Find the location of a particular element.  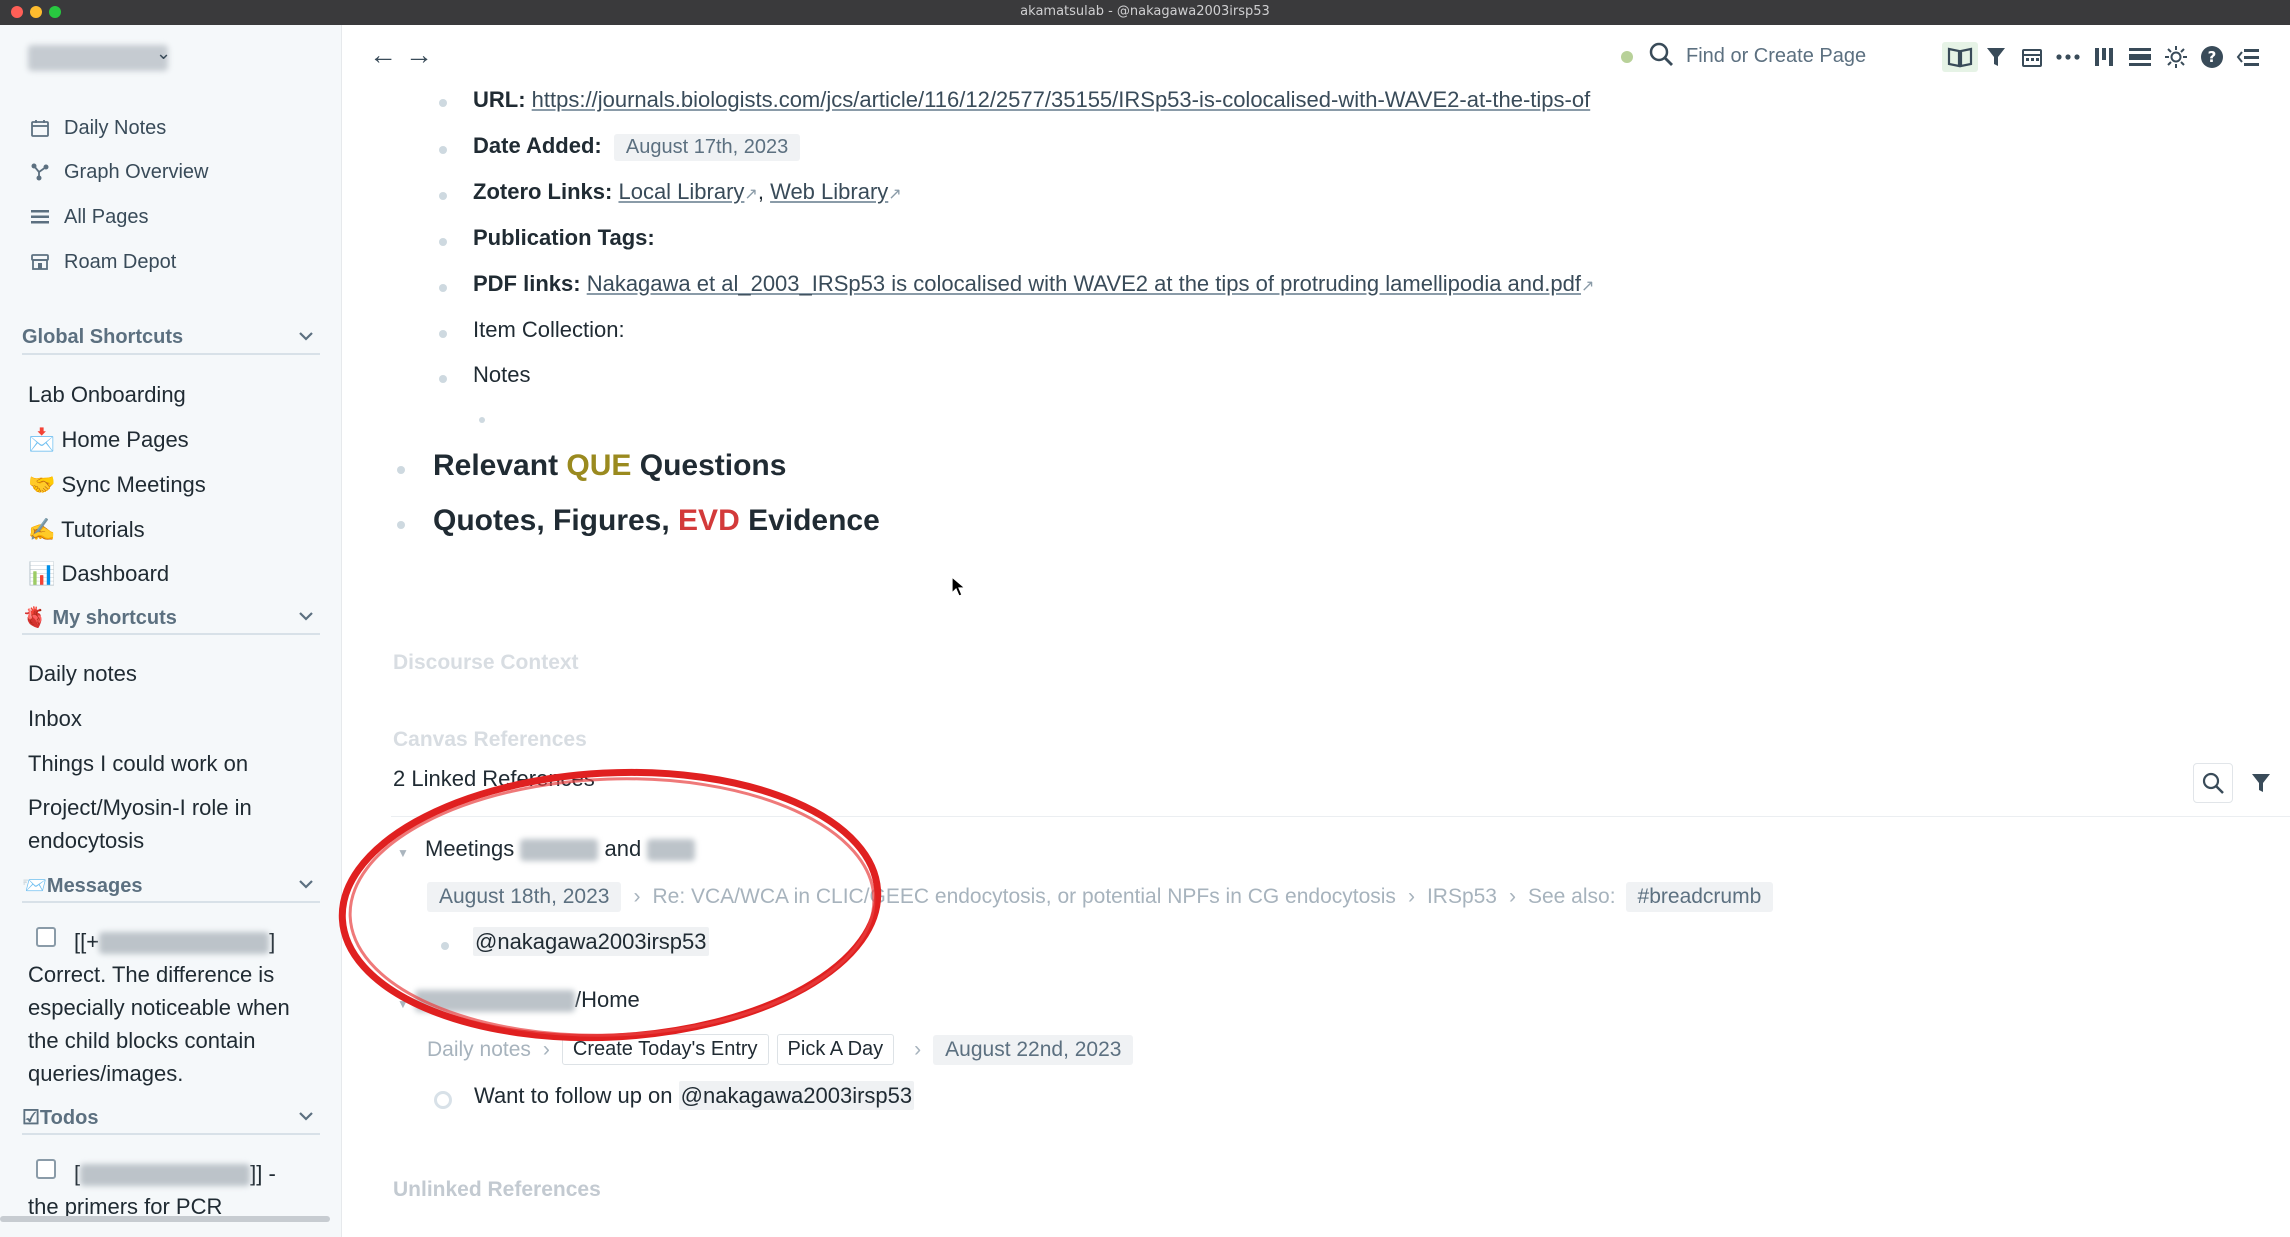

ref-home-title: /Home is located at coordinates (527, 1000).